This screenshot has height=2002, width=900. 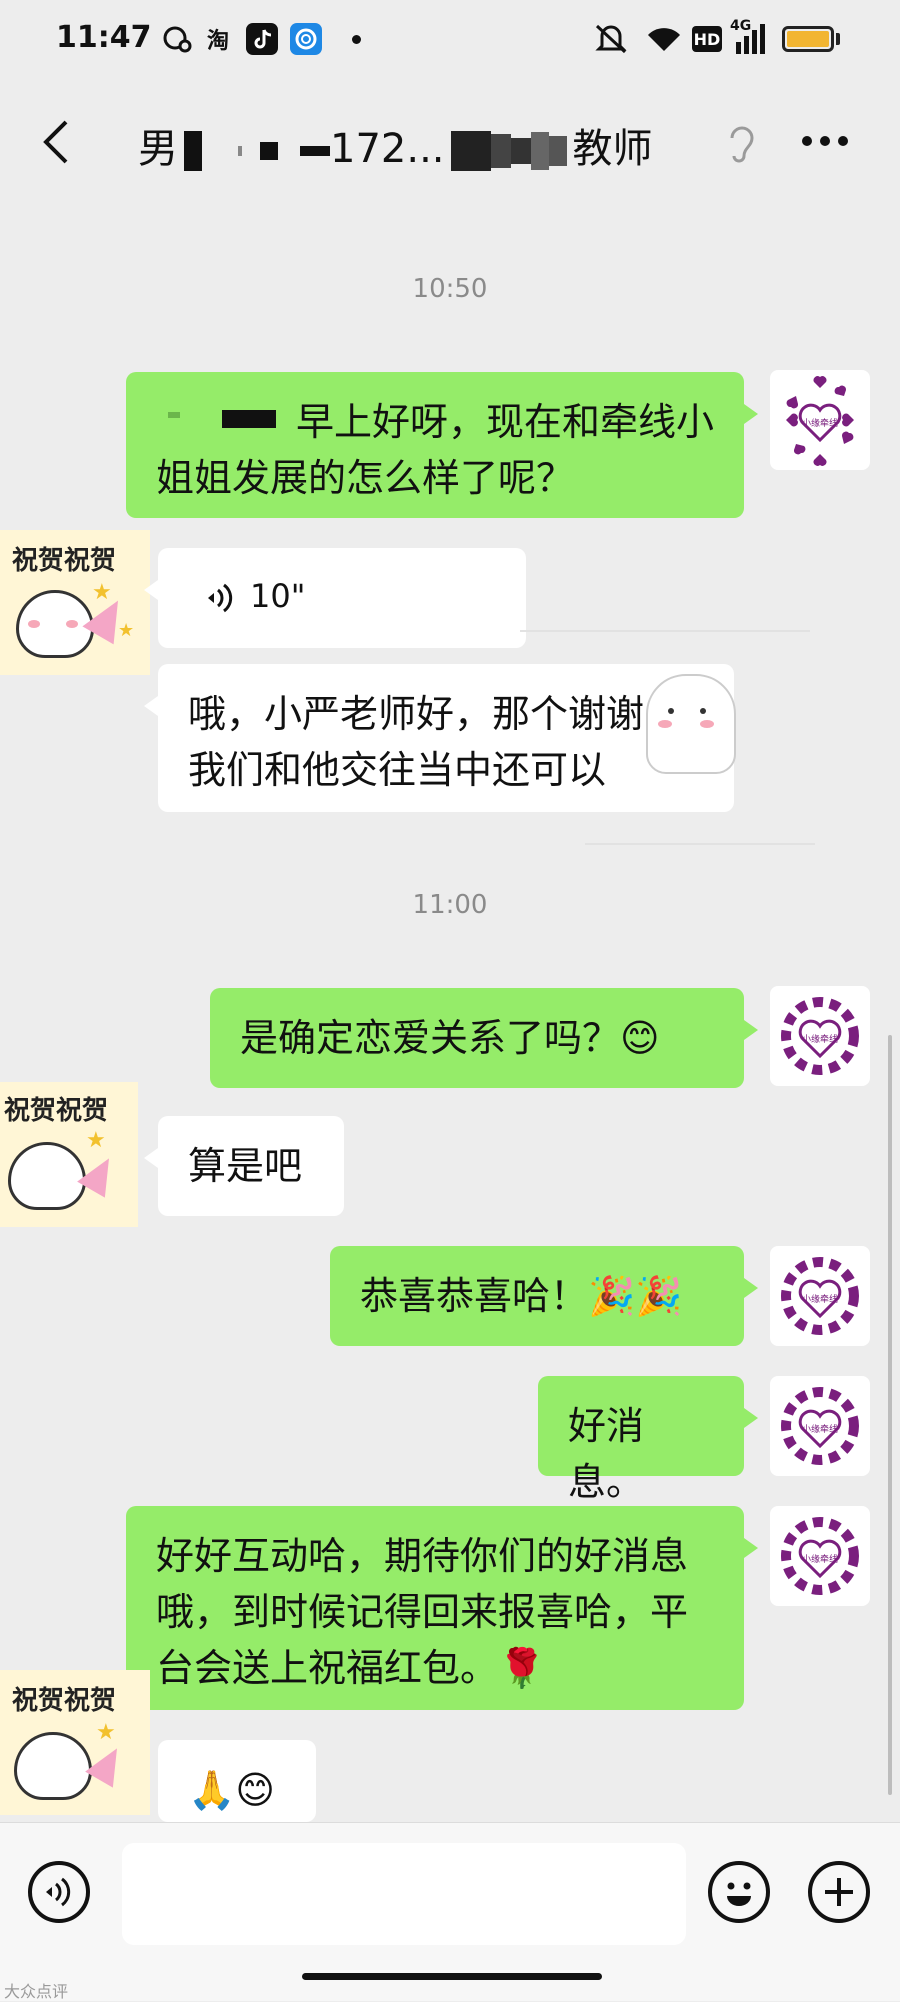 What do you see at coordinates (158, 149) in the screenshot?
I see `title-prefix: 男` at bounding box center [158, 149].